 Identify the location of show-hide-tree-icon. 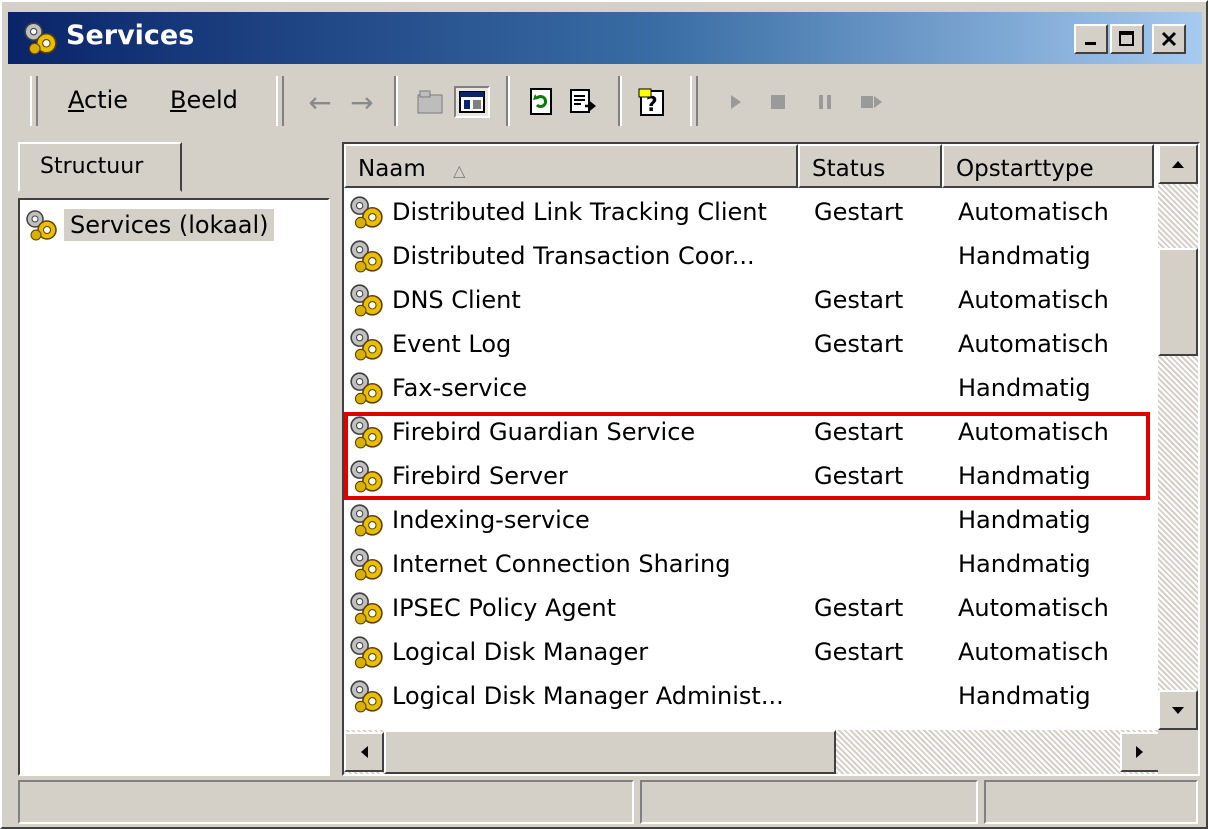
(472, 102).